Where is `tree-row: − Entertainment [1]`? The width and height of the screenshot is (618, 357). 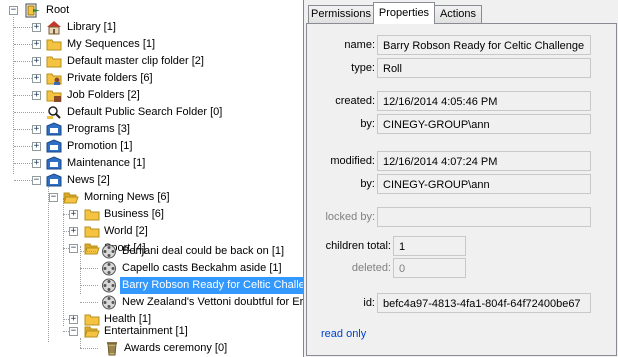 tree-row: − Entertainment [1] is located at coordinates (151, 331).